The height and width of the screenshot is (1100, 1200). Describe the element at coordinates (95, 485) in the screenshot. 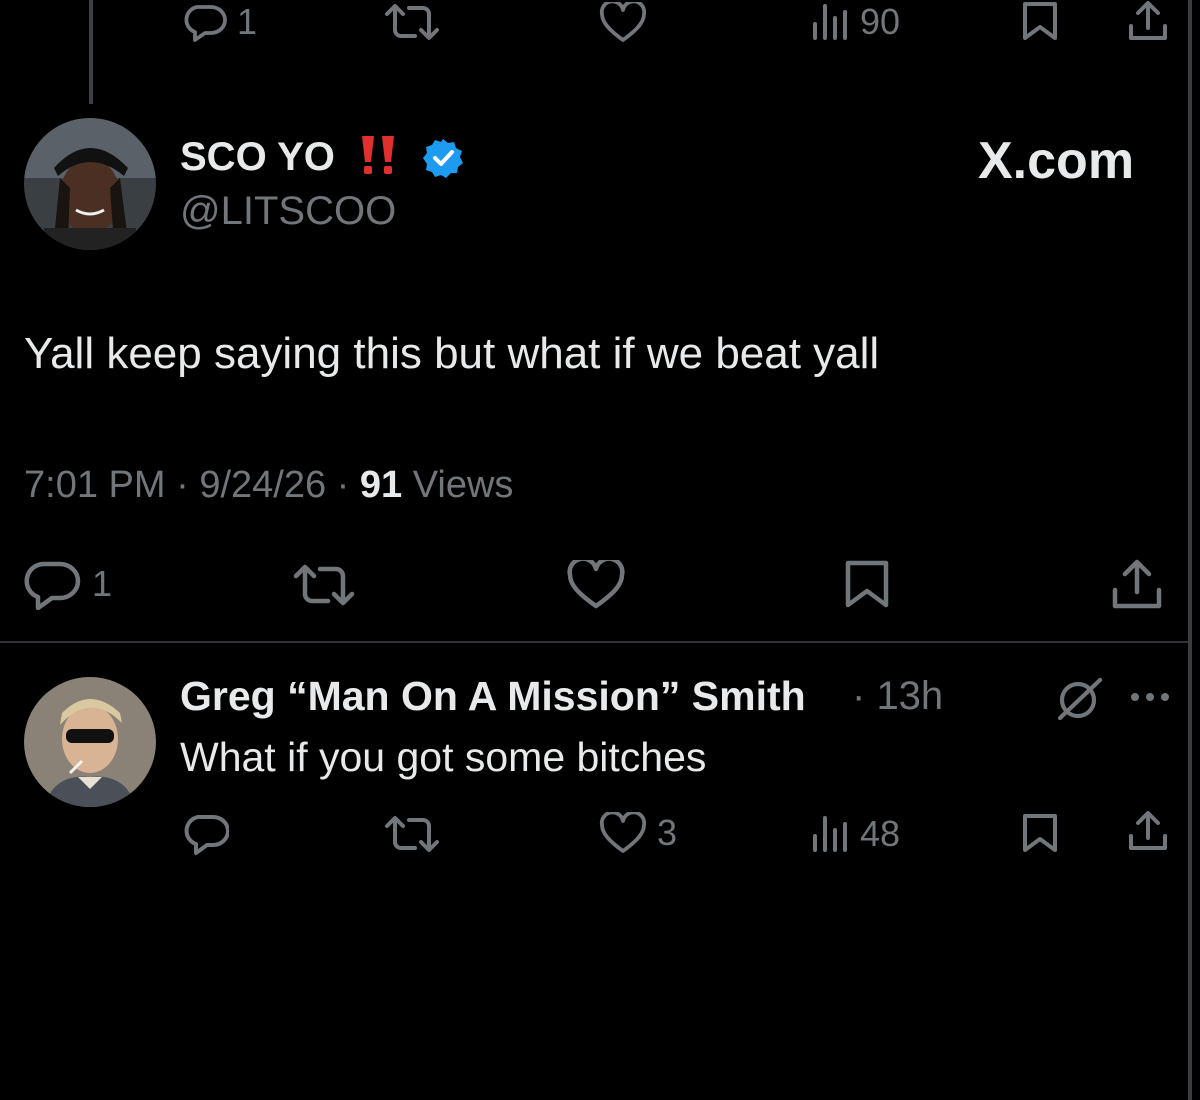

I see `tweet-time: 7:01 PM` at that location.